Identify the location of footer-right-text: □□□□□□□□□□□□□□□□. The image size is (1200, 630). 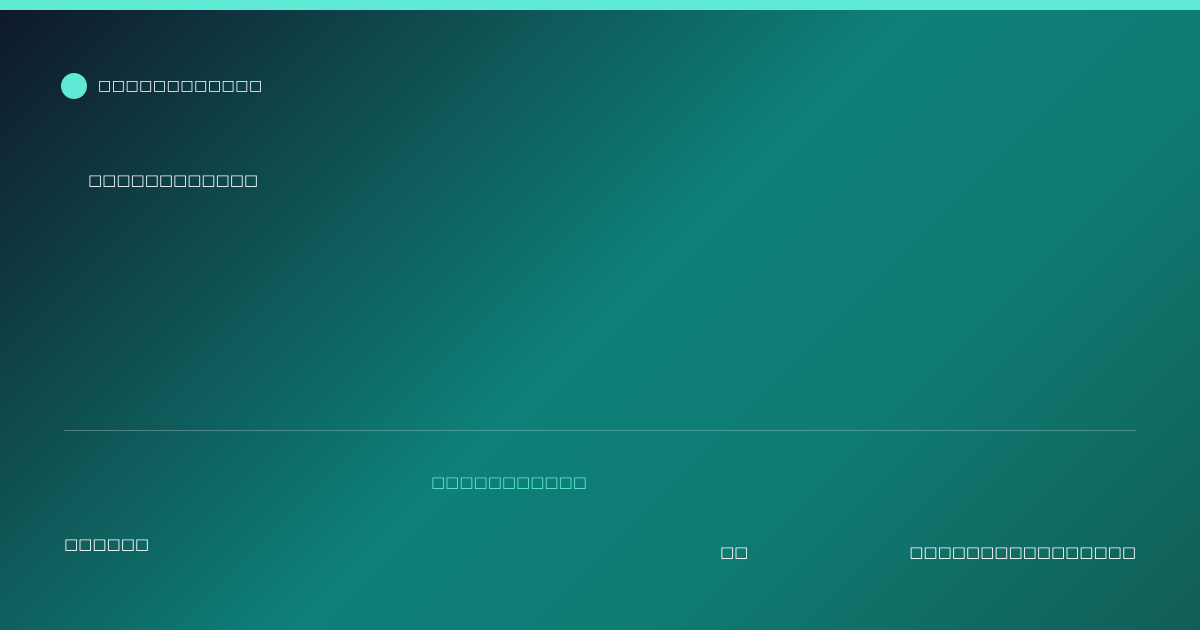
(1022, 552).